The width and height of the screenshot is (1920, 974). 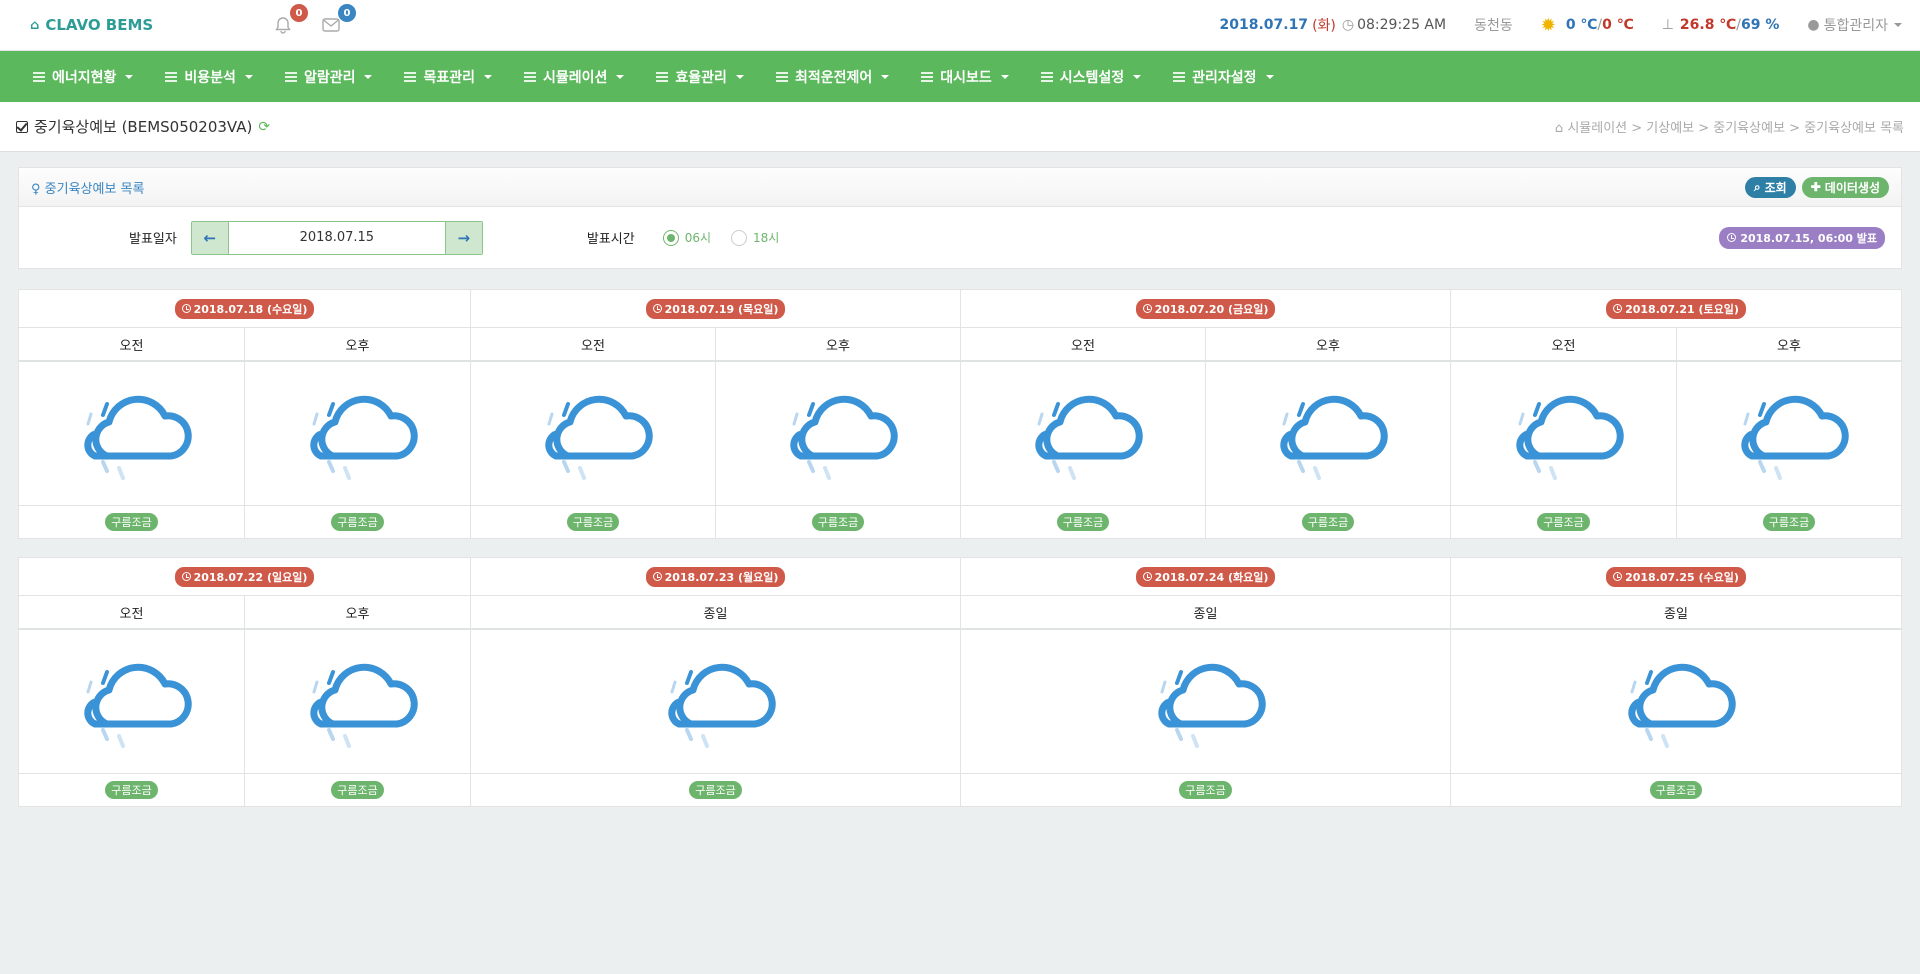 I want to click on arrow-left-icon: ←, so click(x=210, y=237).